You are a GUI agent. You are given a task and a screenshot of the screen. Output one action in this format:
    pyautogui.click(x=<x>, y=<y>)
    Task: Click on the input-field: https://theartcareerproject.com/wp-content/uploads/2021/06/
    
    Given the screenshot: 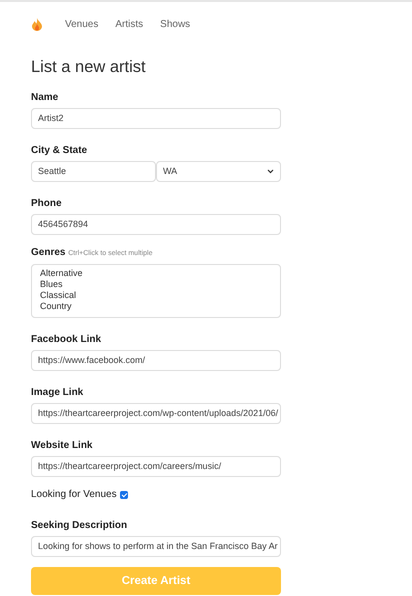 What is the action you would take?
    pyautogui.click(x=156, y=413)
    